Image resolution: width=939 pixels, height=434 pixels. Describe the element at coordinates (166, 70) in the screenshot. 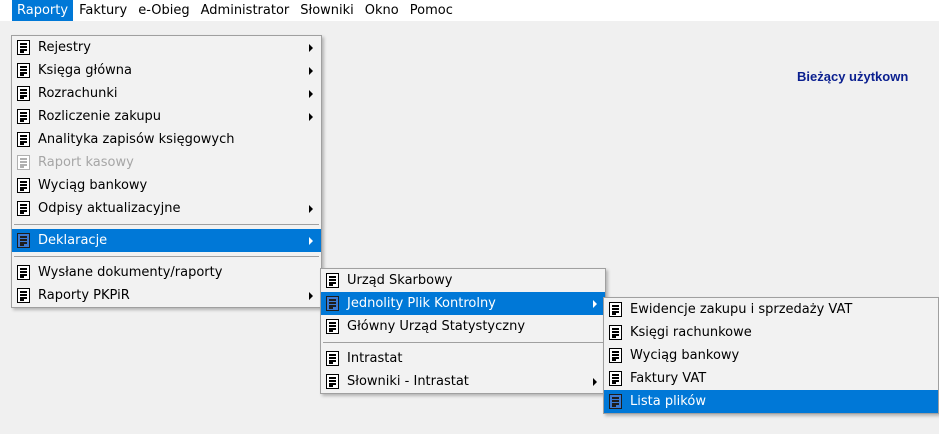

I see `menu-item-ksiega-glowna: Księga główna` at that location.